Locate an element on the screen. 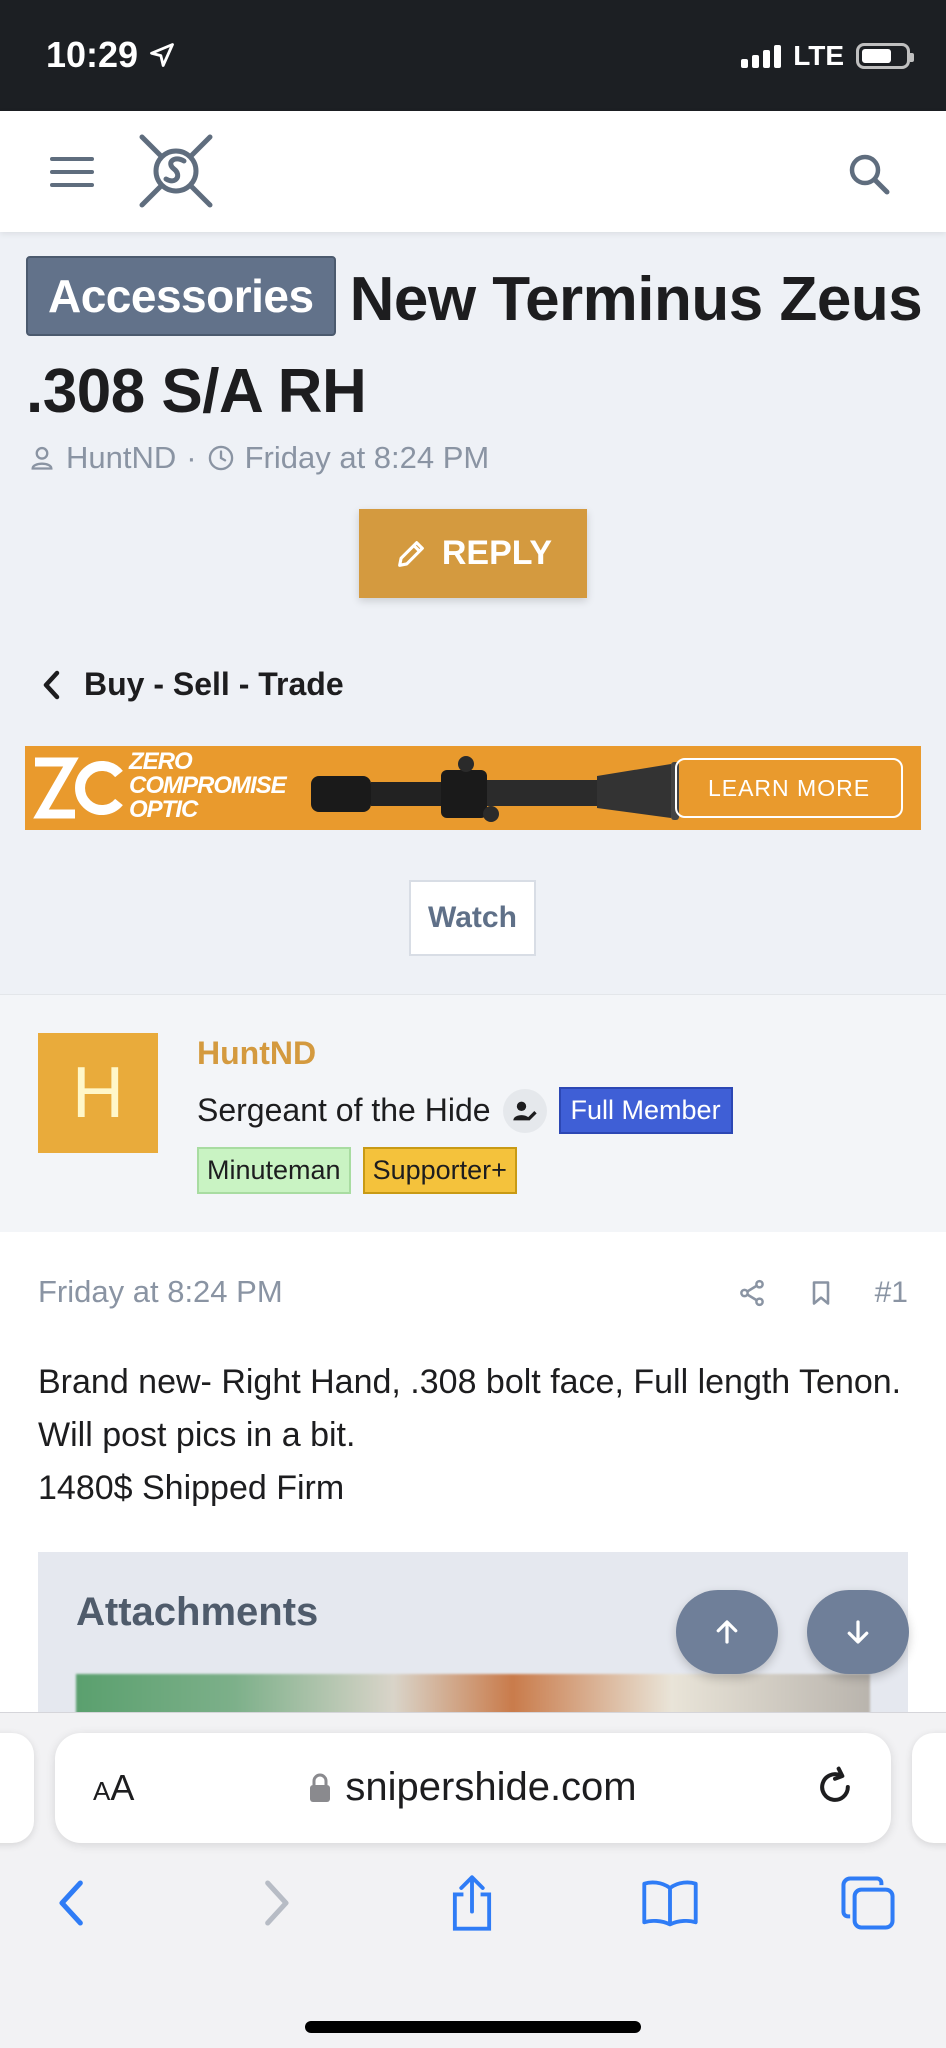 The width and height of the screenshot is (946, 2048). post-actions: #1 is located at coordinates (822, 1293).